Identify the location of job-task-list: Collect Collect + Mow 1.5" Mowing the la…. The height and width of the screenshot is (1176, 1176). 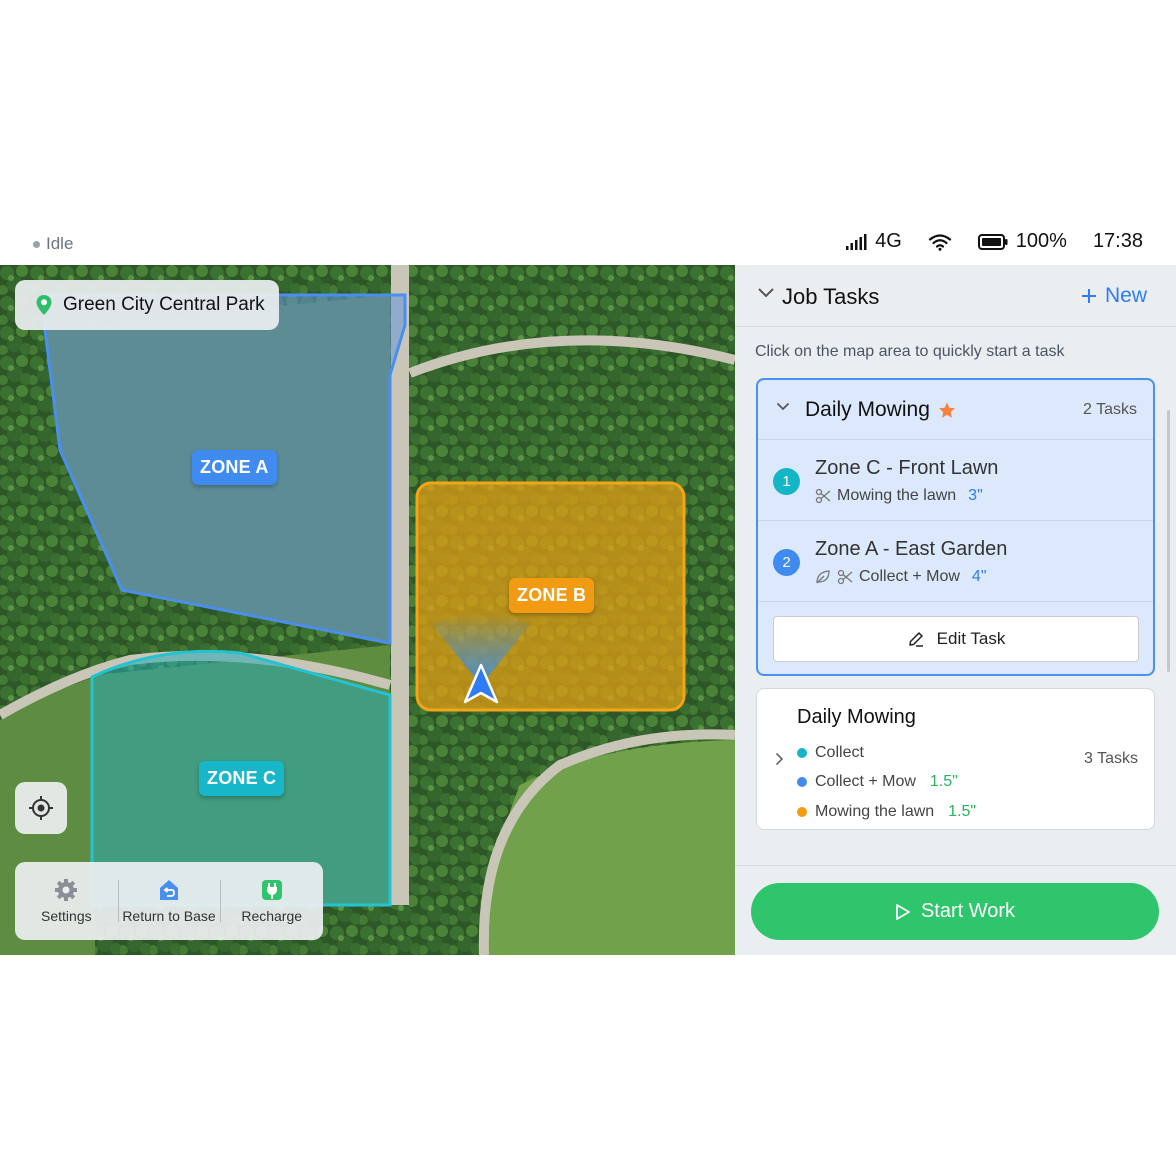
(886, 782).